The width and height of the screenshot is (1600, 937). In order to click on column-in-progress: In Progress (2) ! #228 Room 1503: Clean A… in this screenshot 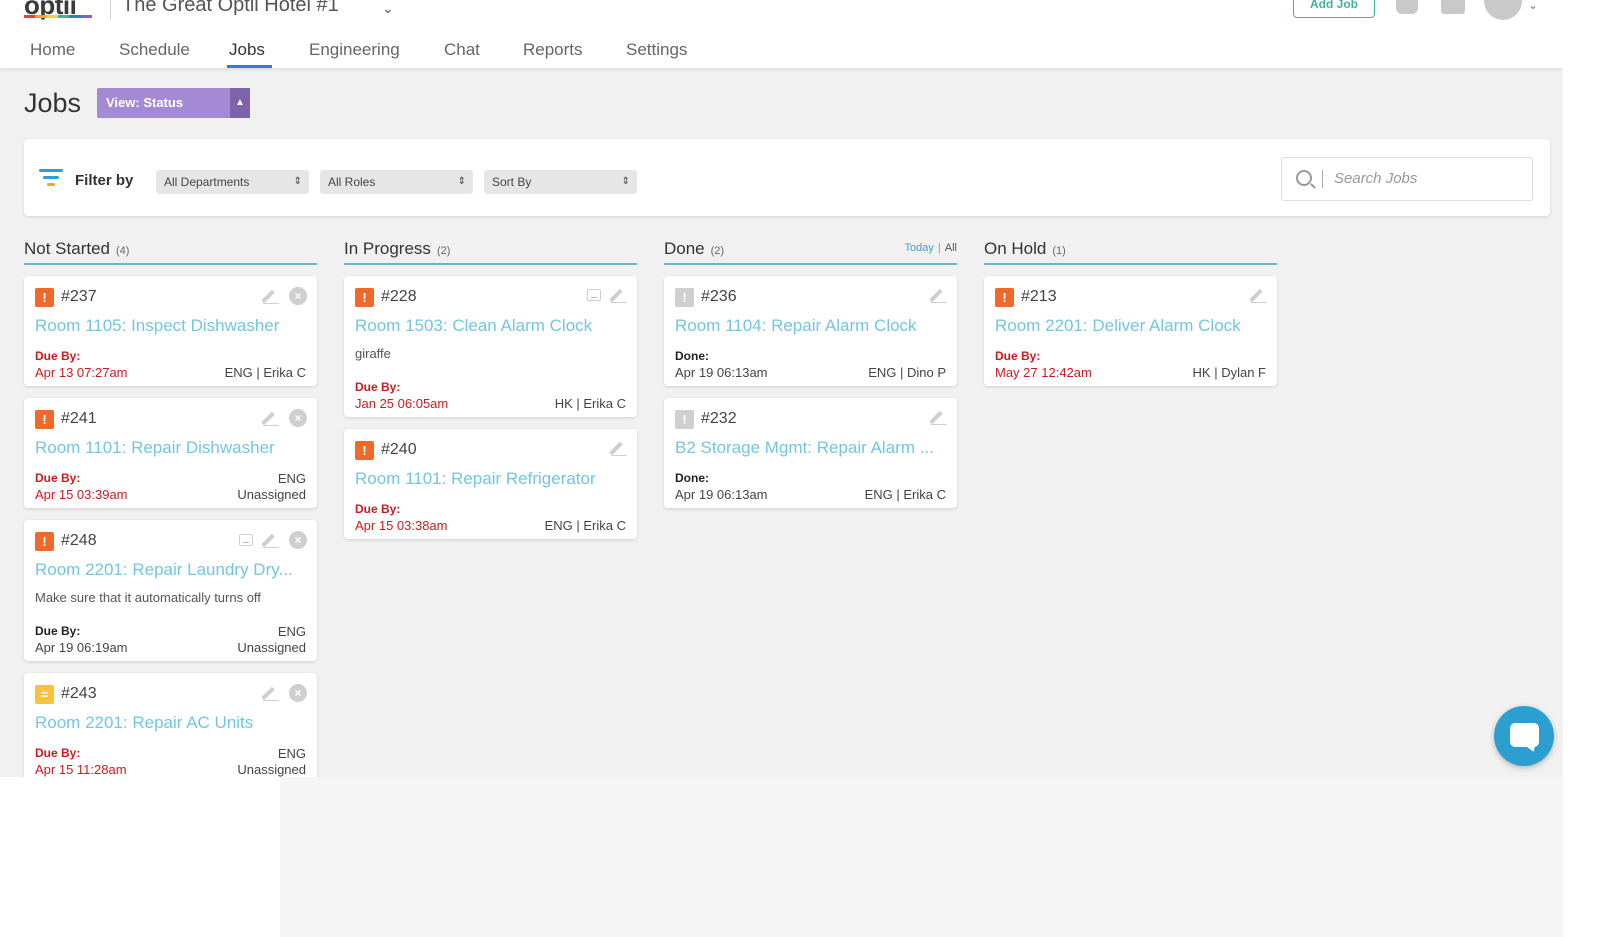, I will do `click(490, 389)`.